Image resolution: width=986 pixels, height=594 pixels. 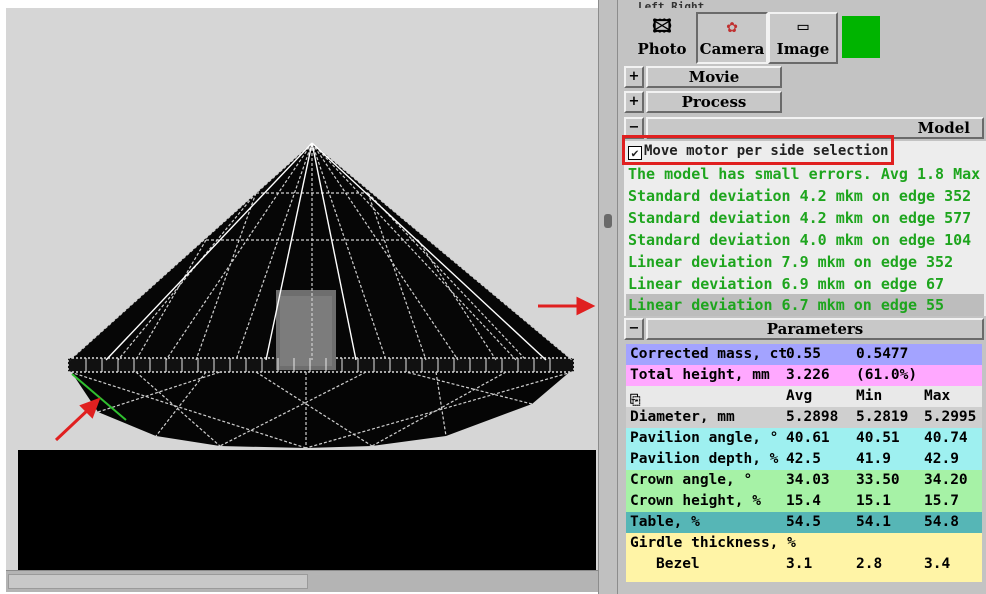 I want to click on param-row: Bezel 3.1 2.8 3.4, so click(x=804, y=568).